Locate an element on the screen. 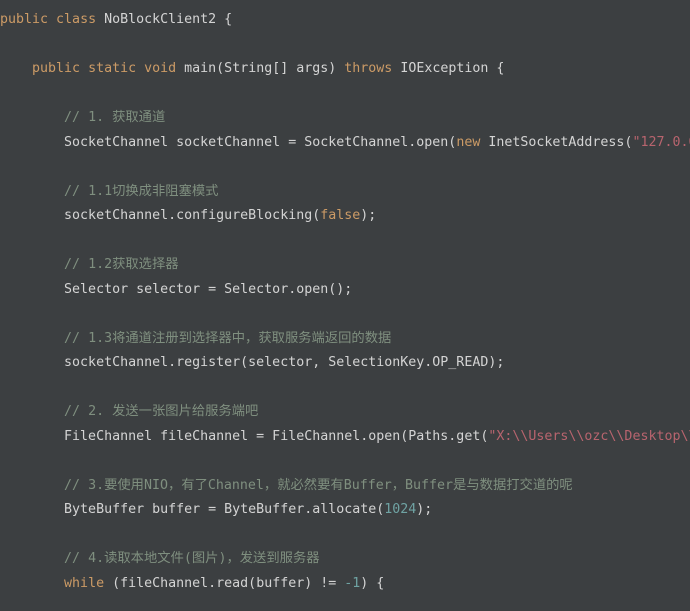  code-token: NoBlockClient2 { is located at coordinates (168, 19).